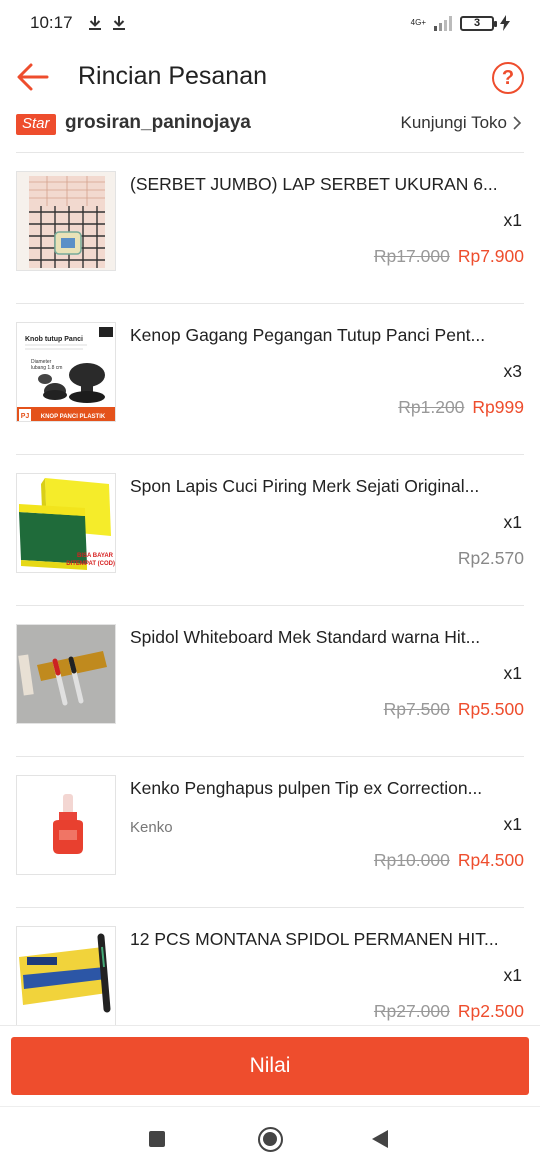 The width and height of the screenshot is (540, 1170). What do you see at coordinates (54, 339) in the screenshot?
I see `image-text-title: Knob tutup Panci` at bounding box center [54, 339].